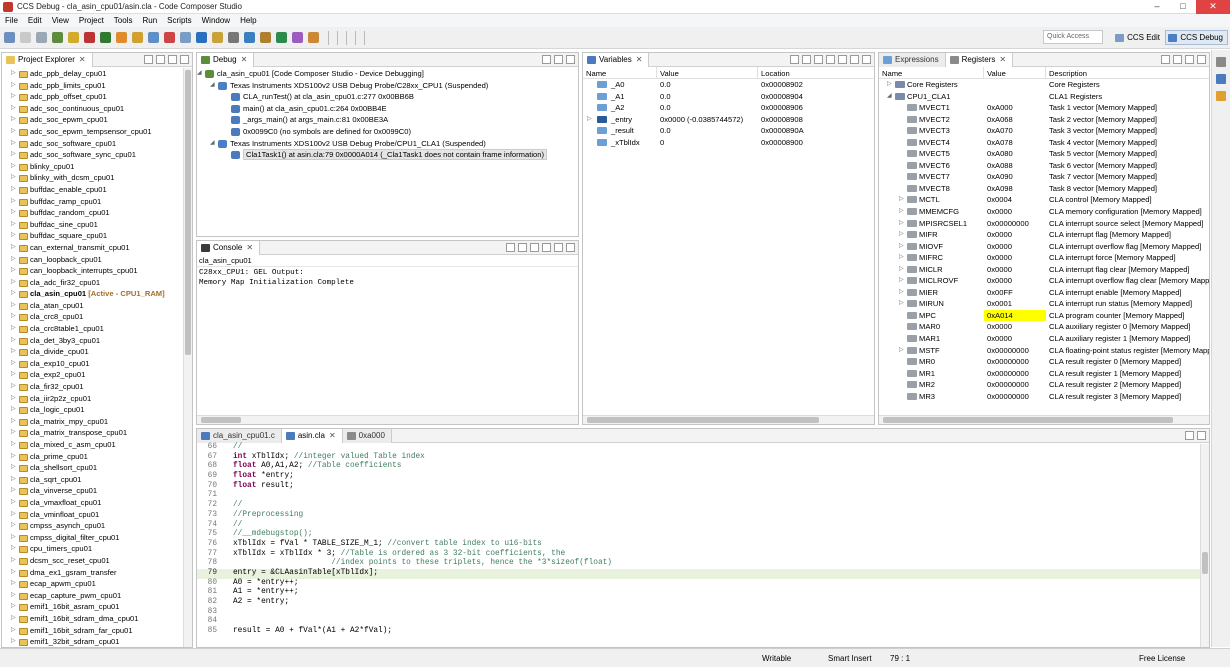 This screenshot has height=667, width=1230. Describe the element at coordinates (510, 247) in the screenshot. I see `clear-console-icon` at that location.